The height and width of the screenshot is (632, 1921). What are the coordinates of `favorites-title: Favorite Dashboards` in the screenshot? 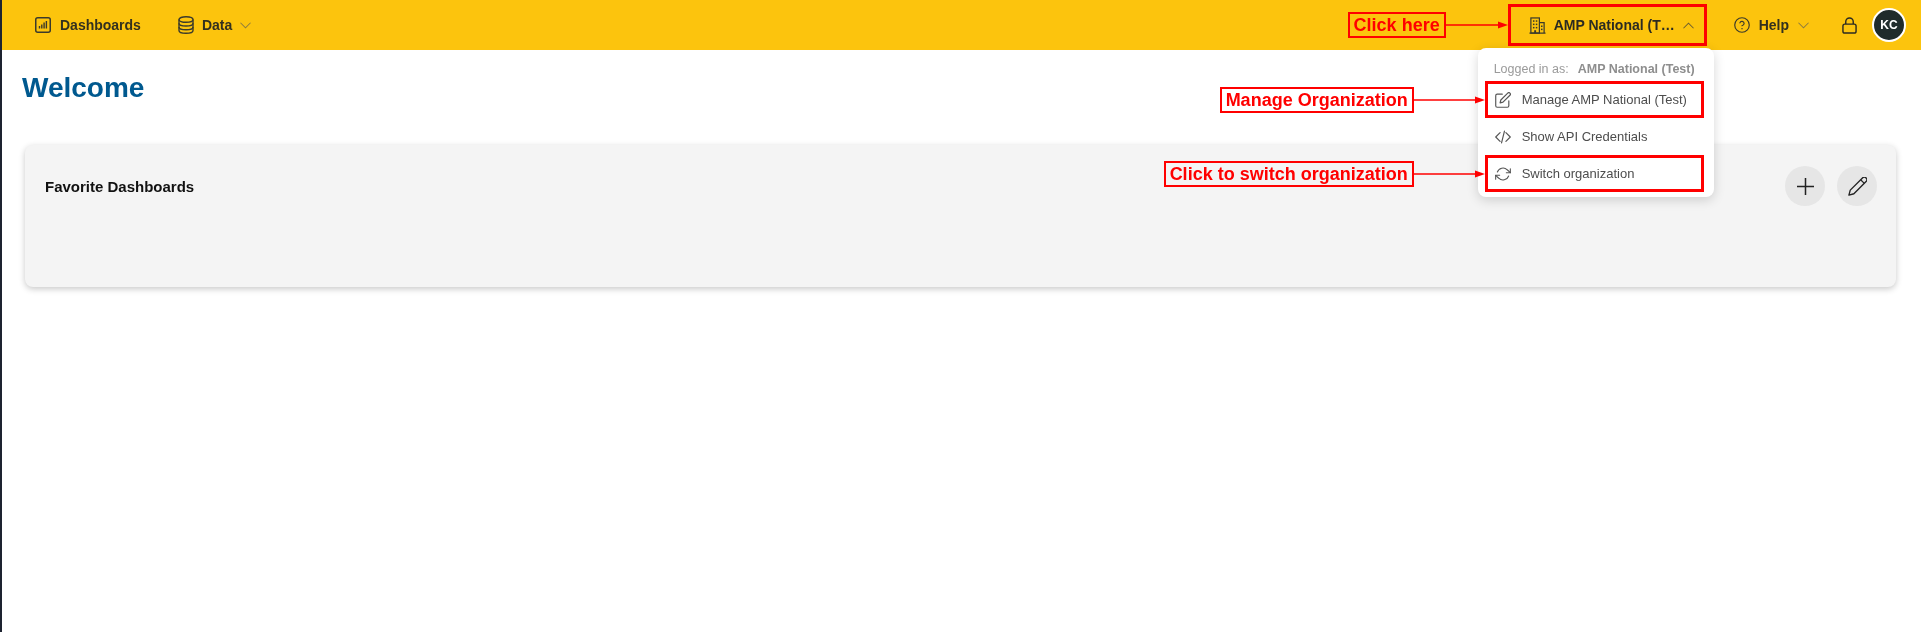 It's located at (120, 186).